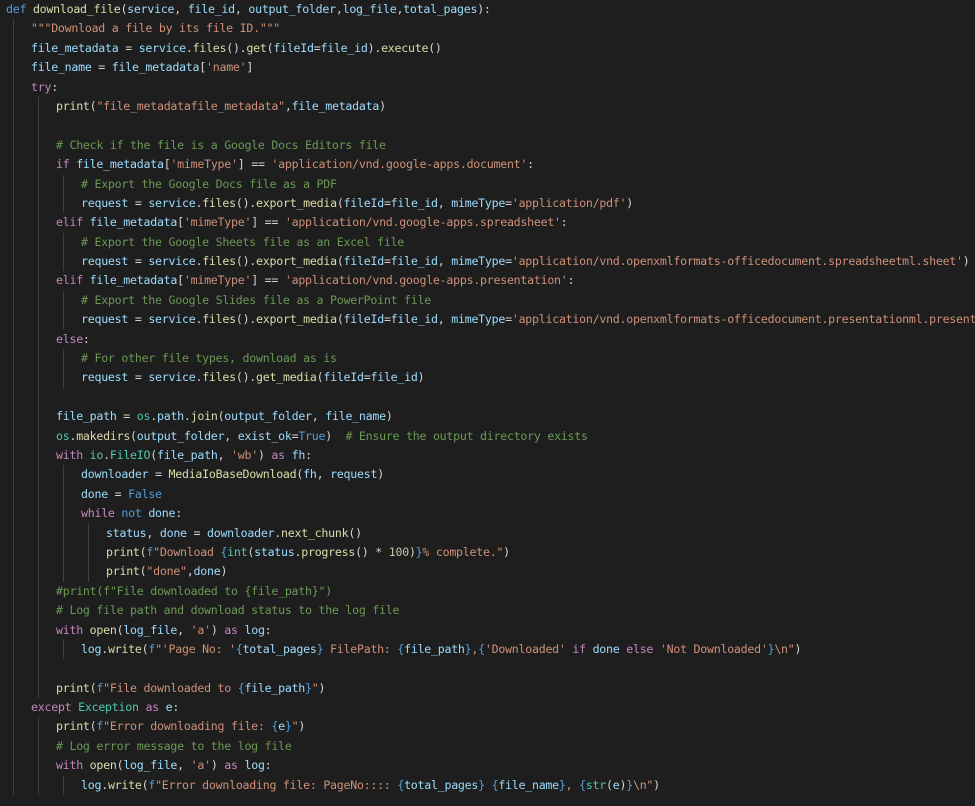 The image size is (975, 806). I want to click on code-token-string: 'mimeType', so click(217, 222).